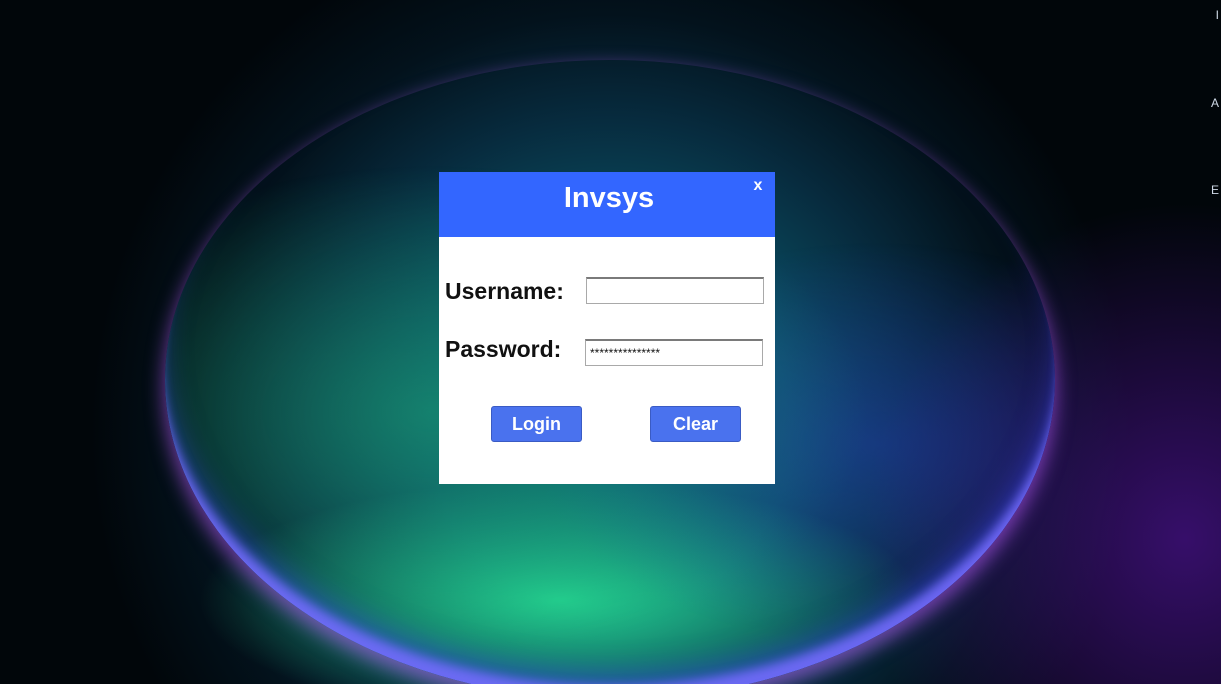 The width and height of the screenshot is (1221, 684). I want to click on login-dialog: Invsys x Username: Password: Login Clear, so click(607, 328).